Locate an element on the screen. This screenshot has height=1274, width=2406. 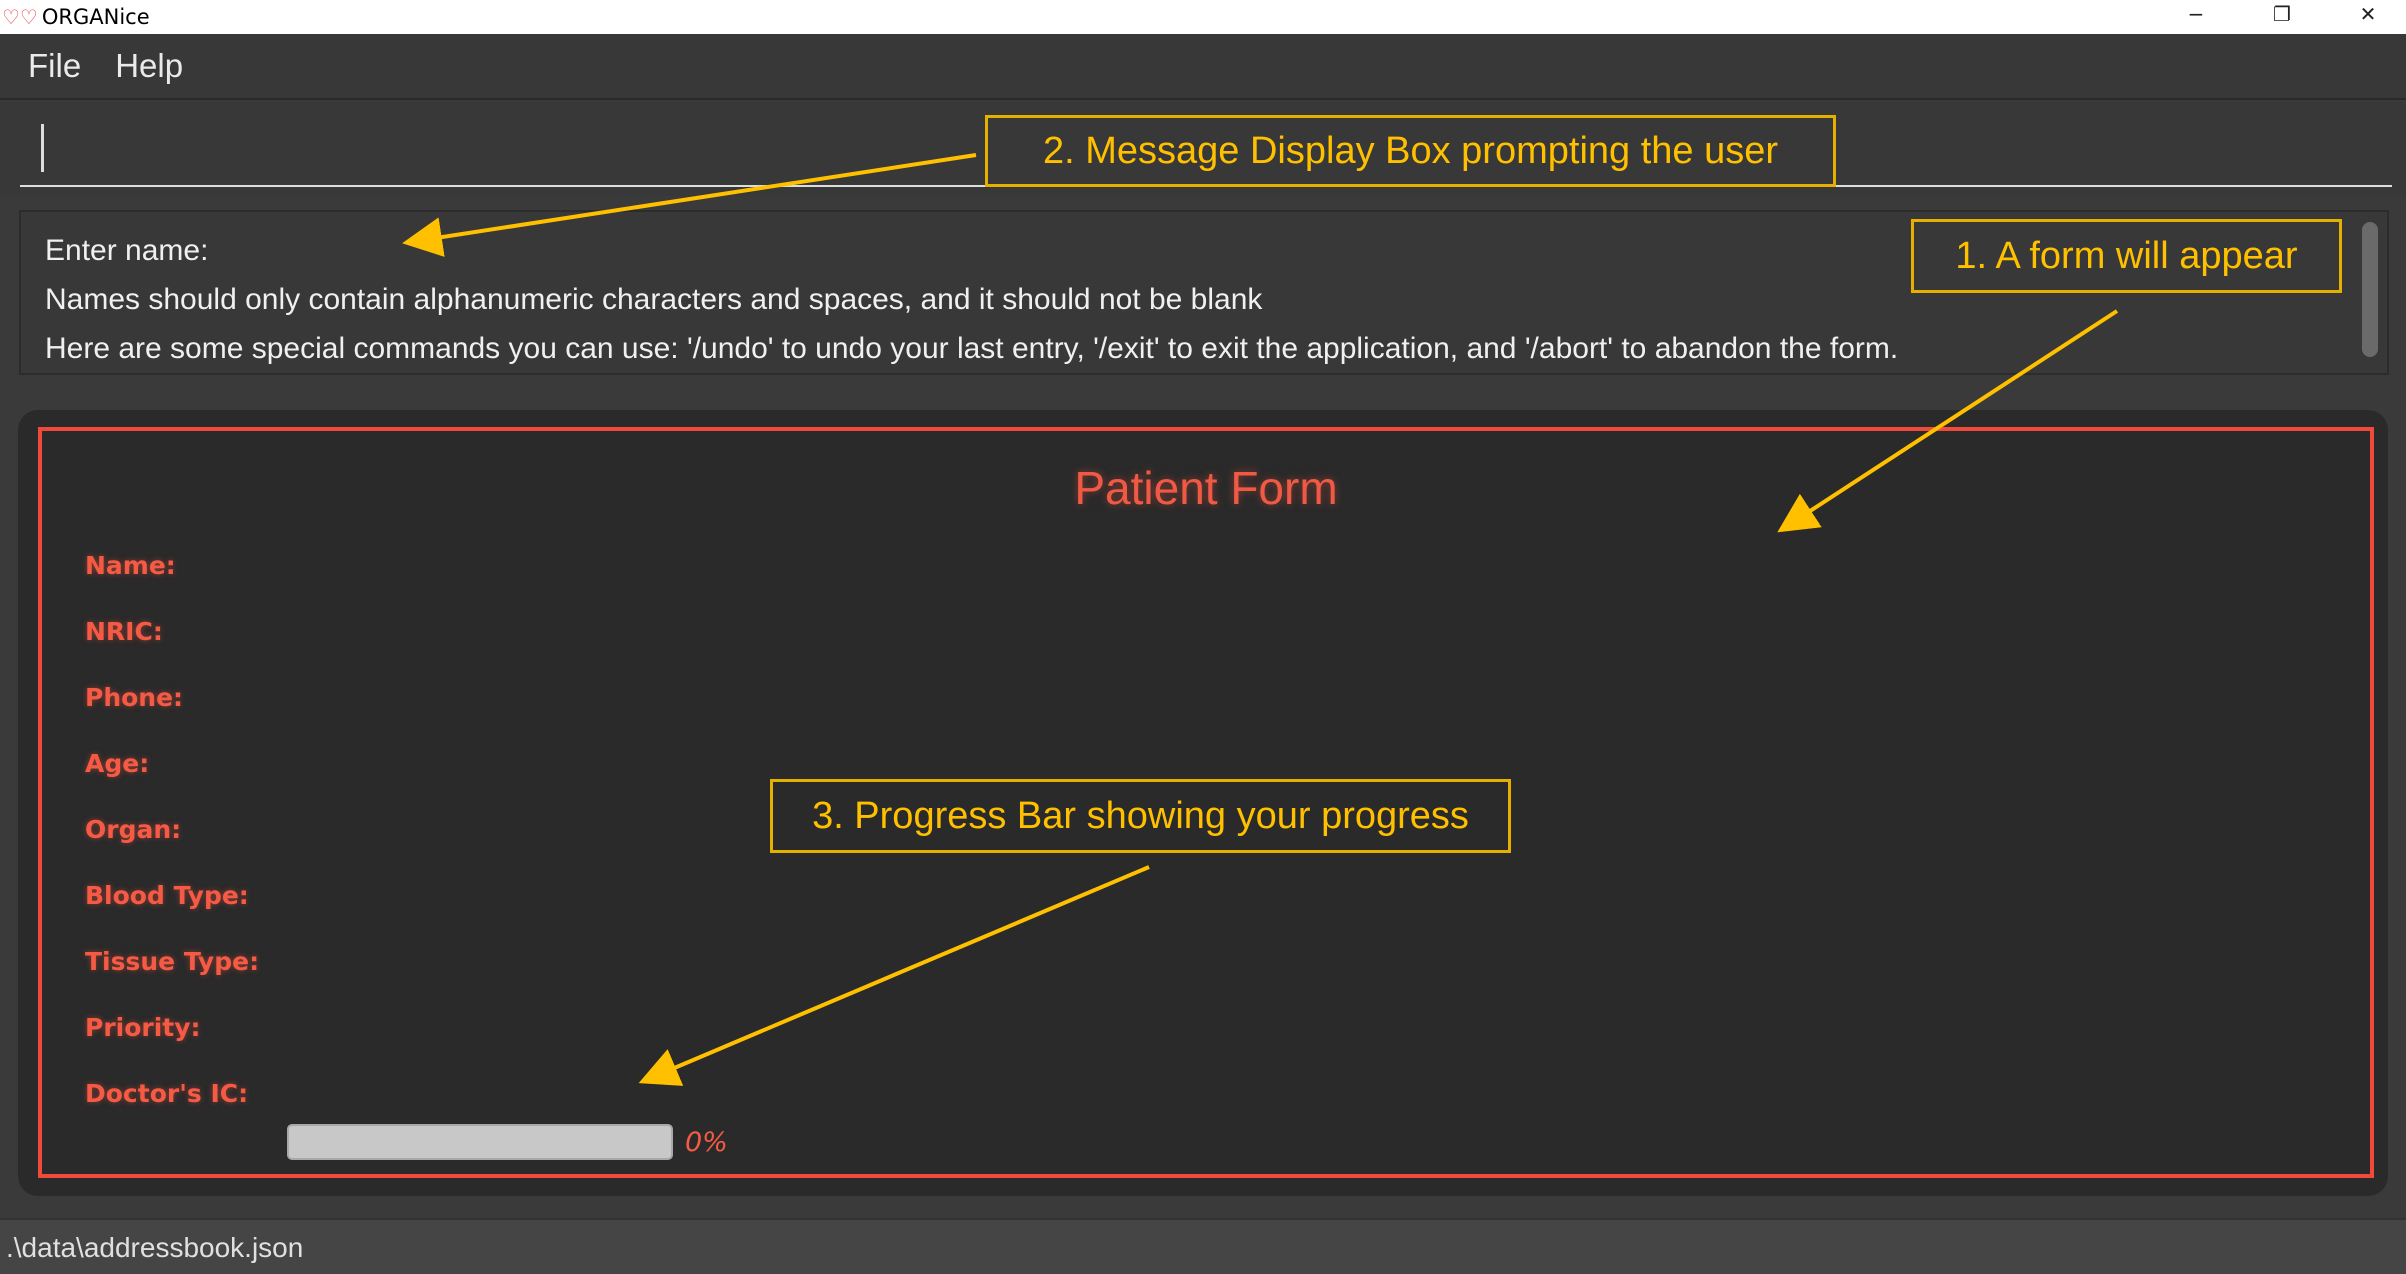
annotation-1: 1. A form will appear is located at coordinates (2126, 256).